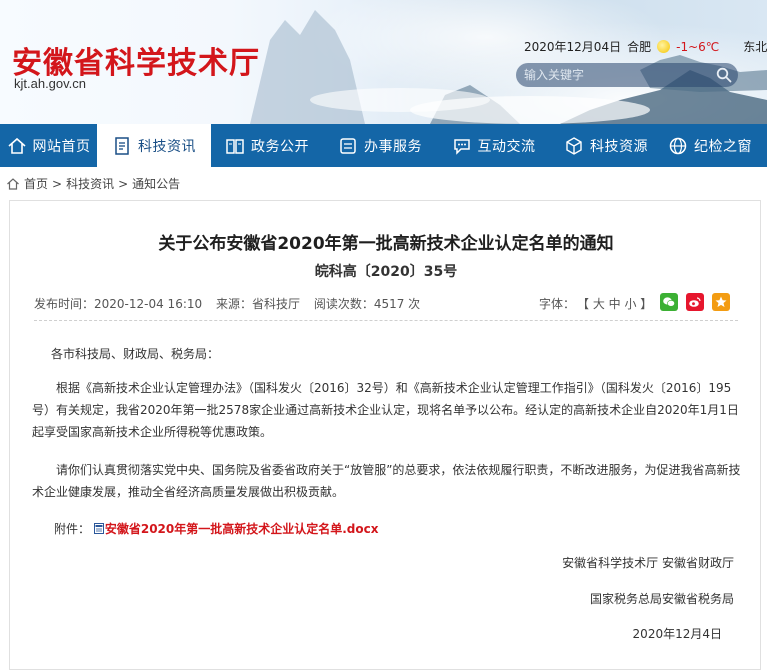 This screenshot has width=767, height=670. I want to click on nav-item-label: 纪检之窗, so click(723, 146).